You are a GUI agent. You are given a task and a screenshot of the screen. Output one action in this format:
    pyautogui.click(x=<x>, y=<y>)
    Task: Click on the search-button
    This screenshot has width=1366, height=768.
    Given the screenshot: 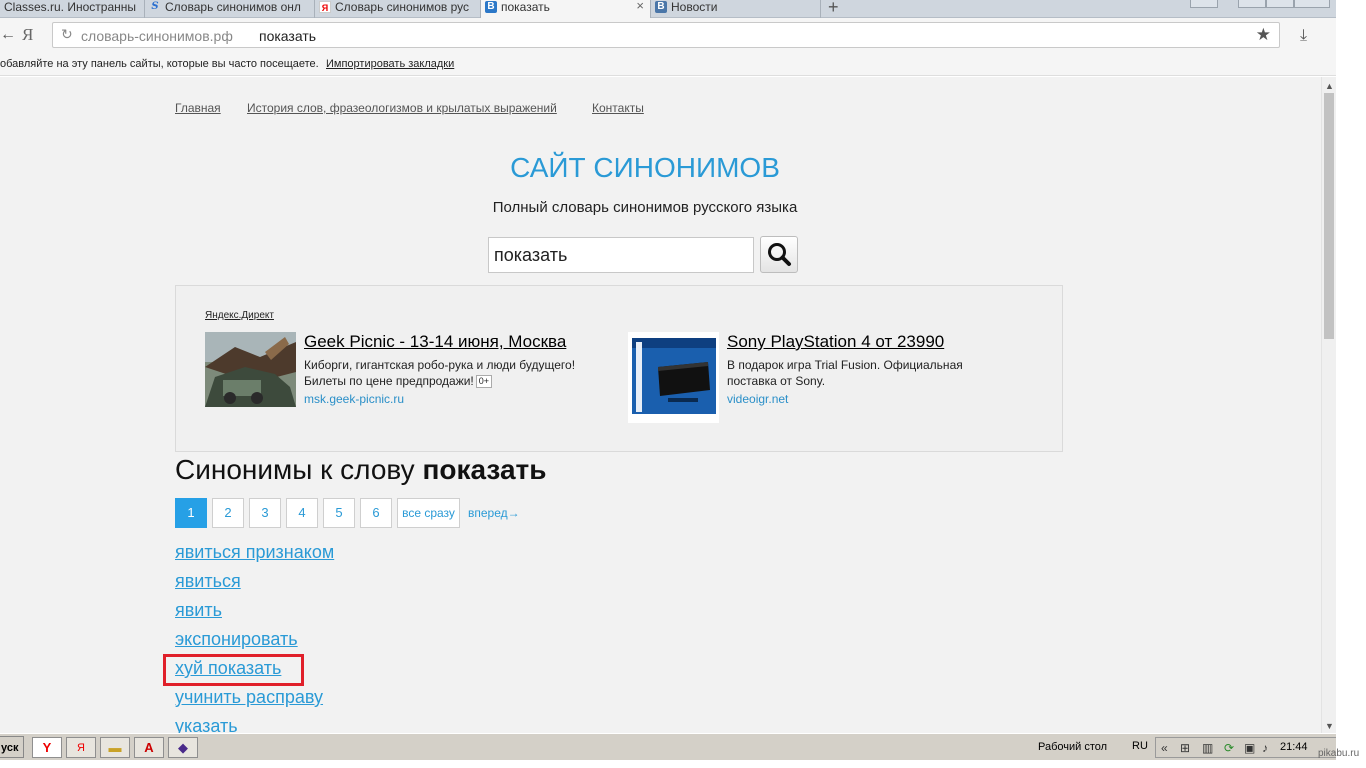 What is the action you would take?
    pyautogui.click(x=779, y=254)
    